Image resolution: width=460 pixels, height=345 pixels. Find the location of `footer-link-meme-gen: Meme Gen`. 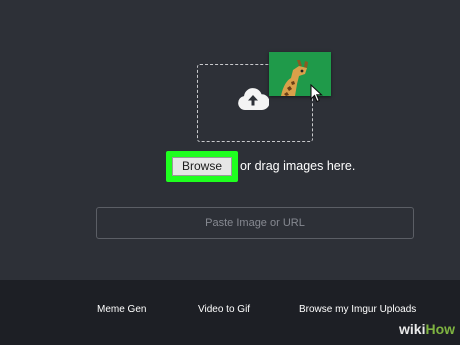

footer-link-meme-gen: Meme Gen is located at coordinates (121, 309).